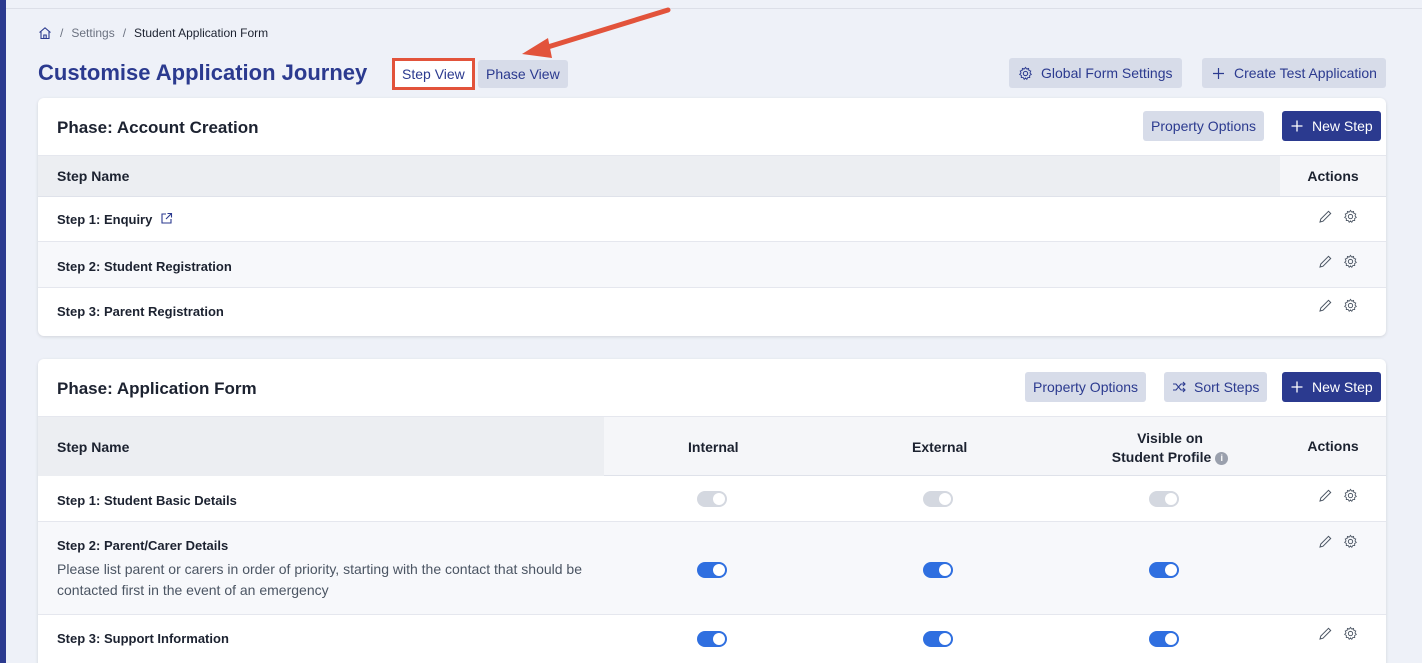 This screenshot has width=1422, height=663. I want to click on table-row: Step 1: Student Basic Details, so click(712, 499).